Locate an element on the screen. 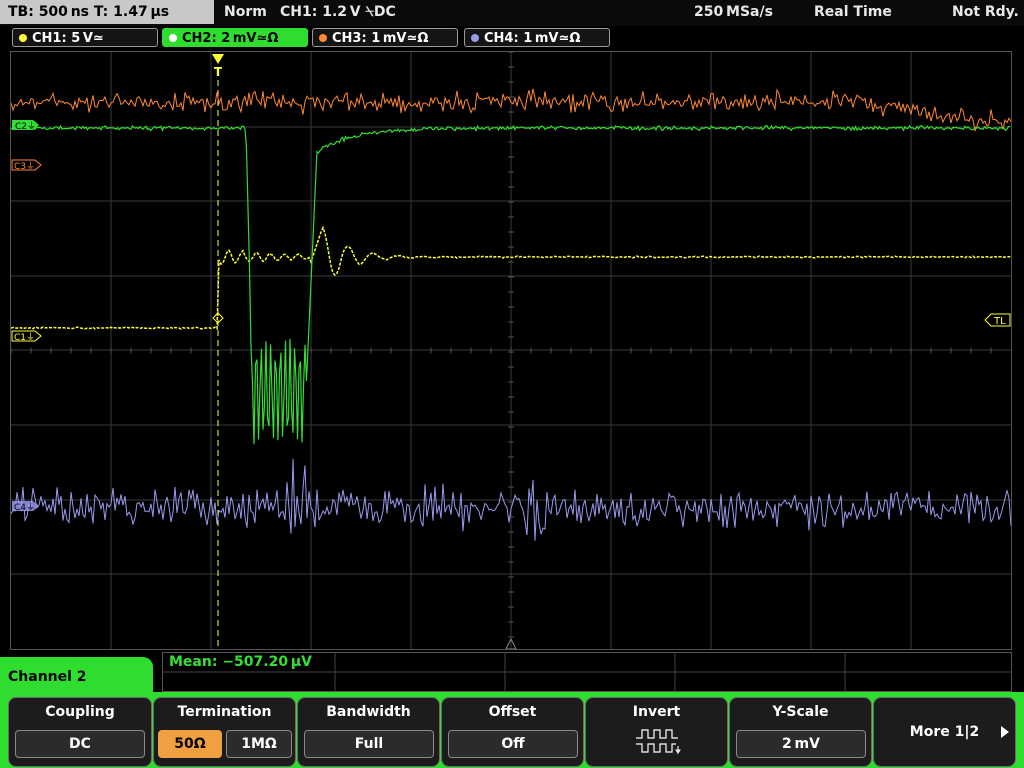 This screenshot has height=768, width=1024. ch2-color-dot is located at coordinates (173, 38).